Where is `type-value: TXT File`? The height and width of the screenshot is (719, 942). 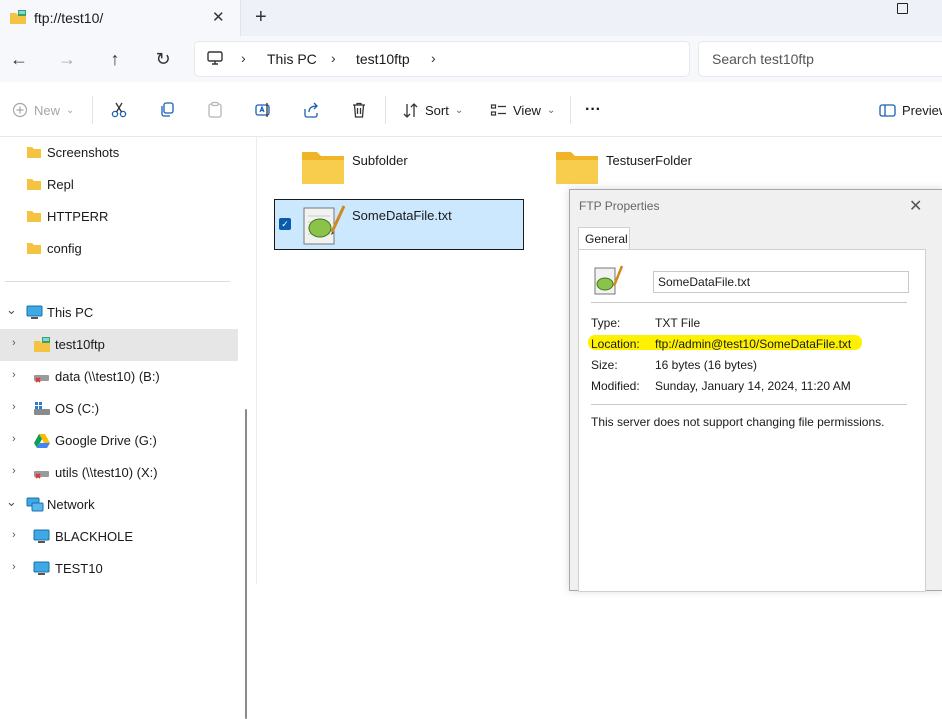
type-value: TXT File is located at coordinates (678, 323).